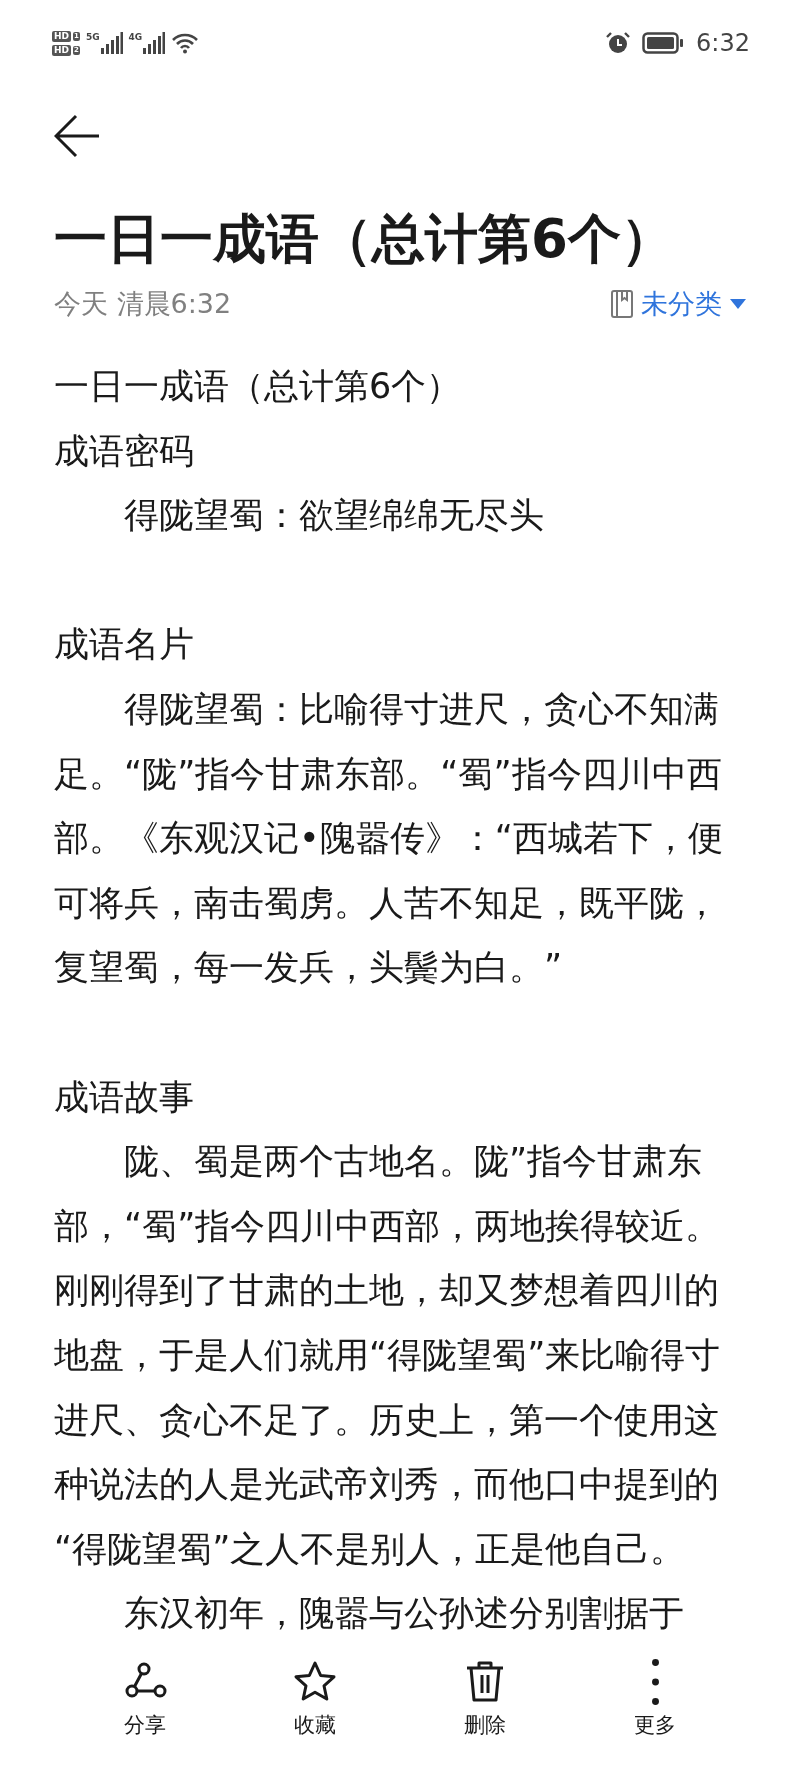  Describe the element at coordinates (678, 304) in the screenshot. I see `category-dropdown: 未分类` at that location.